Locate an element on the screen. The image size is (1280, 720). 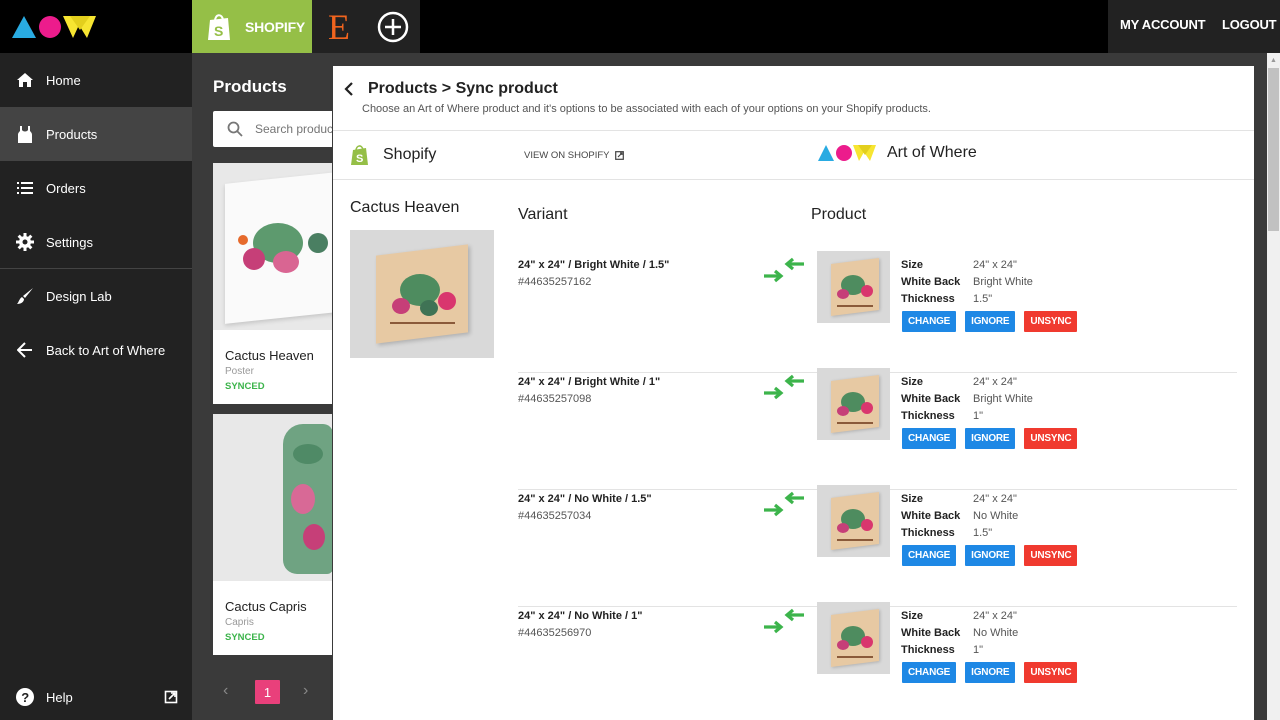
search-input is located at coordinates (293, 129).